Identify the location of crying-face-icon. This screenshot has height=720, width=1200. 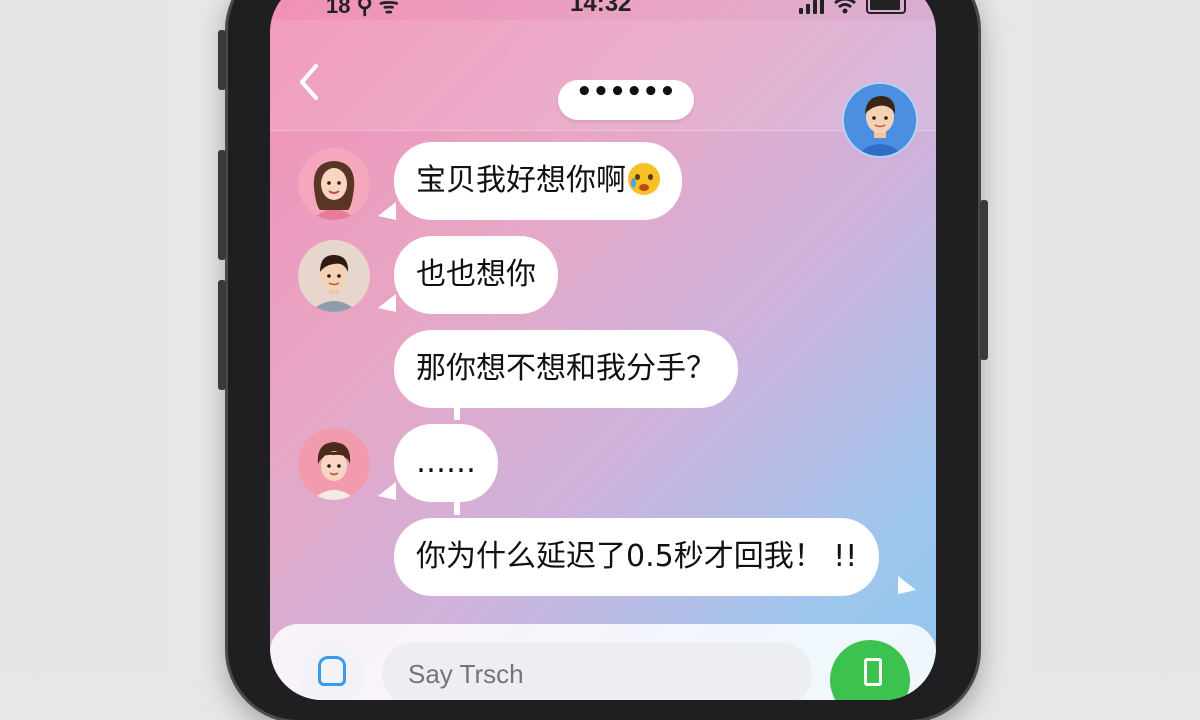
(644, 179).